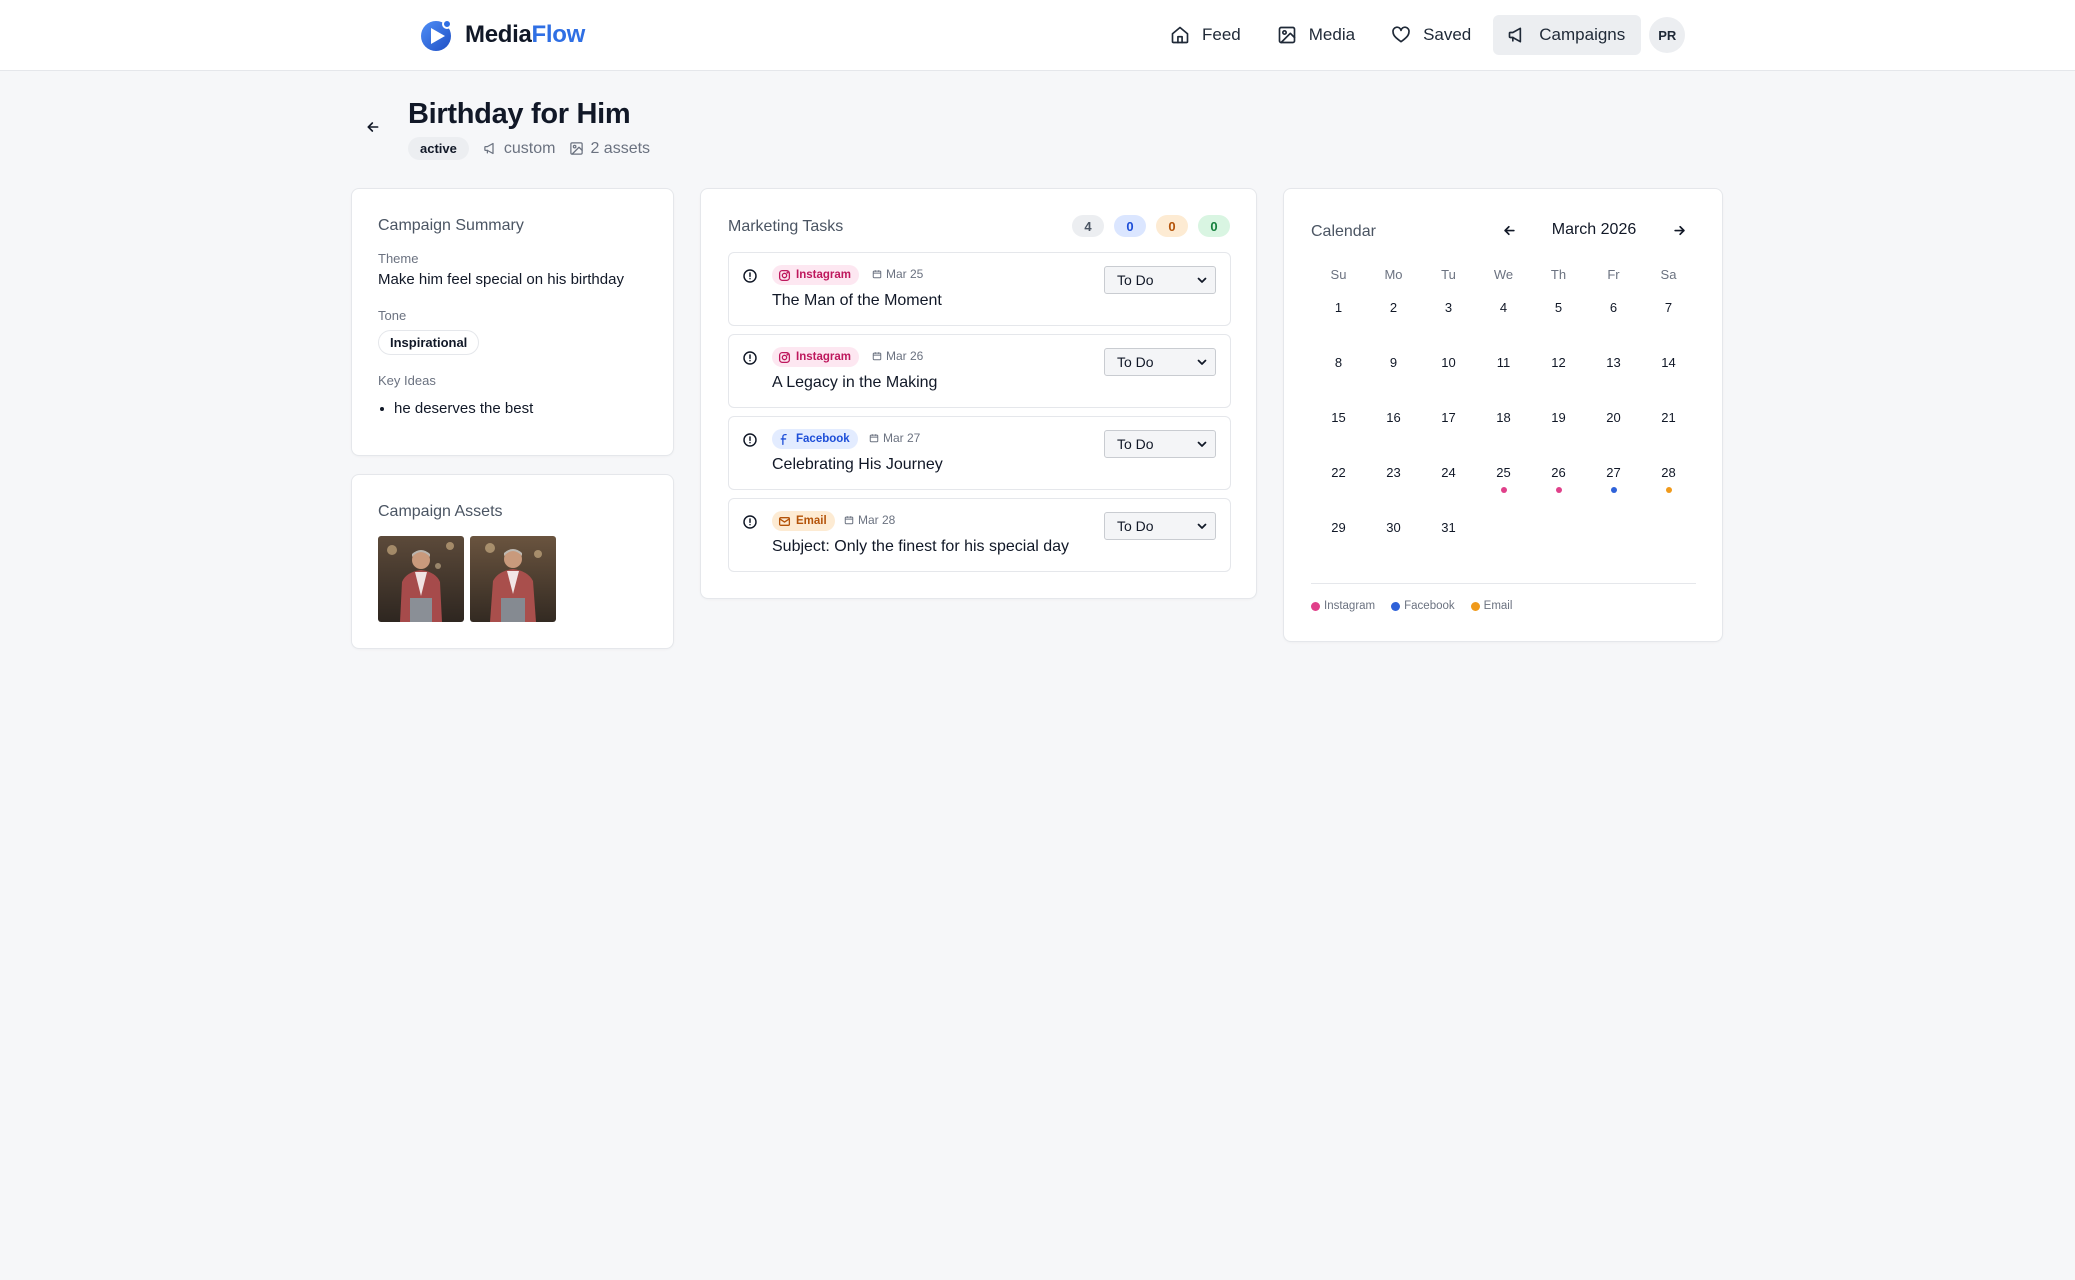 This screenshot has width=2075, height=1280. I want to click on user-avatar: PR, so click(1667, 35).